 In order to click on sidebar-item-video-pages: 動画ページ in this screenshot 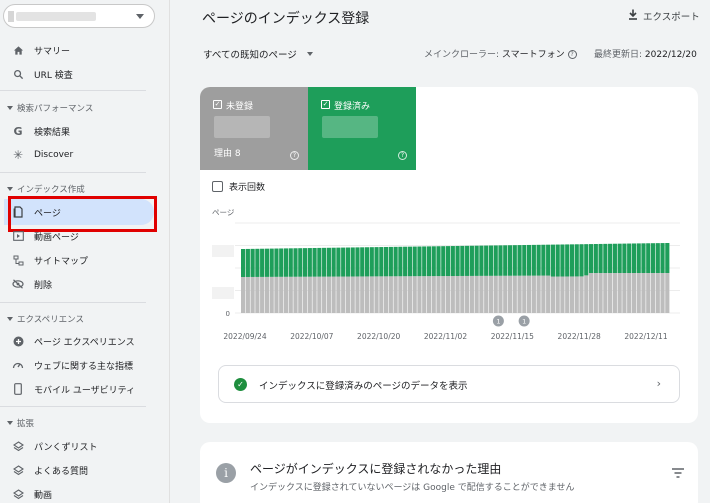, I will do `click(80, 236)`.